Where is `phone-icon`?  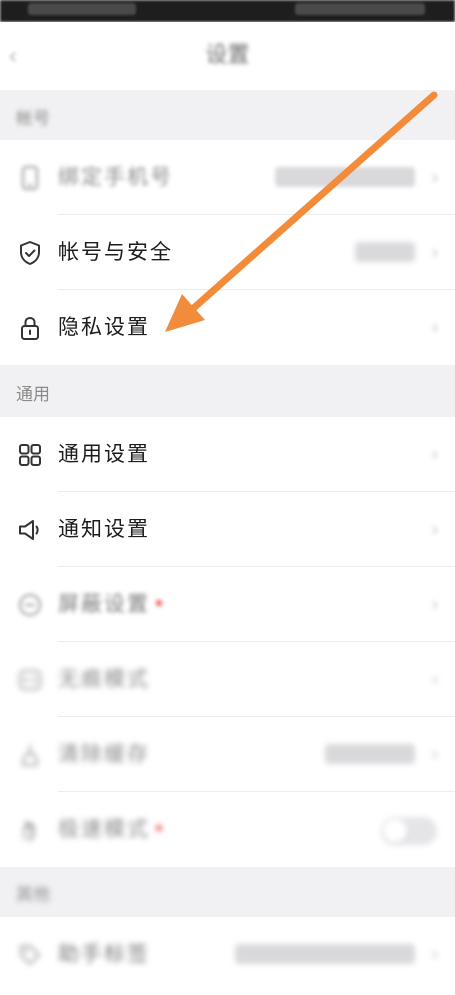 phone-icon is located at coordinates (30, 178).